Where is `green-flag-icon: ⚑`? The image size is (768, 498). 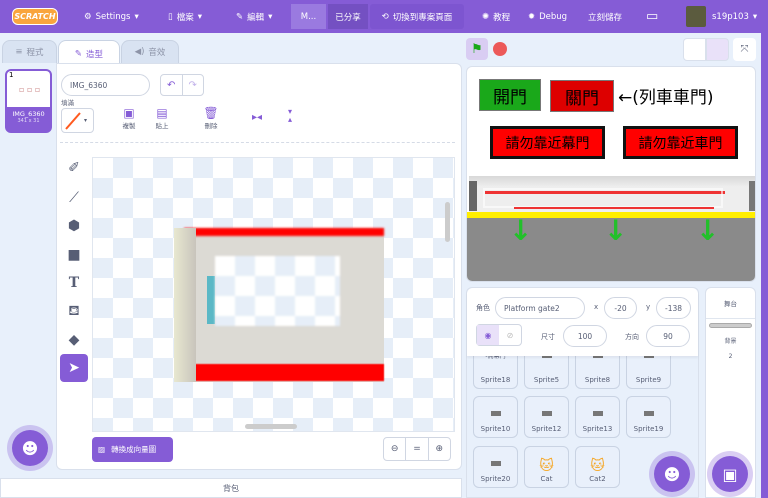 green-flag-icon: ⚑ is located at coordinates (477, 49).